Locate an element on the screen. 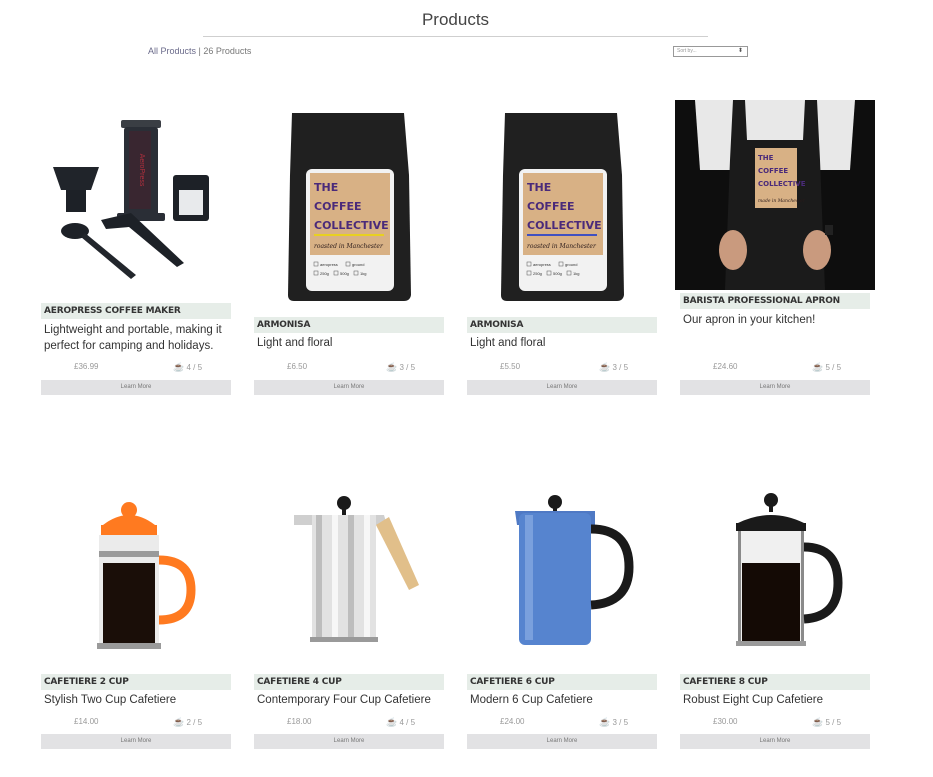  apron-image: THE COFFEE COLLECTIVE made in Manchester is located at coordinates (775, 195).